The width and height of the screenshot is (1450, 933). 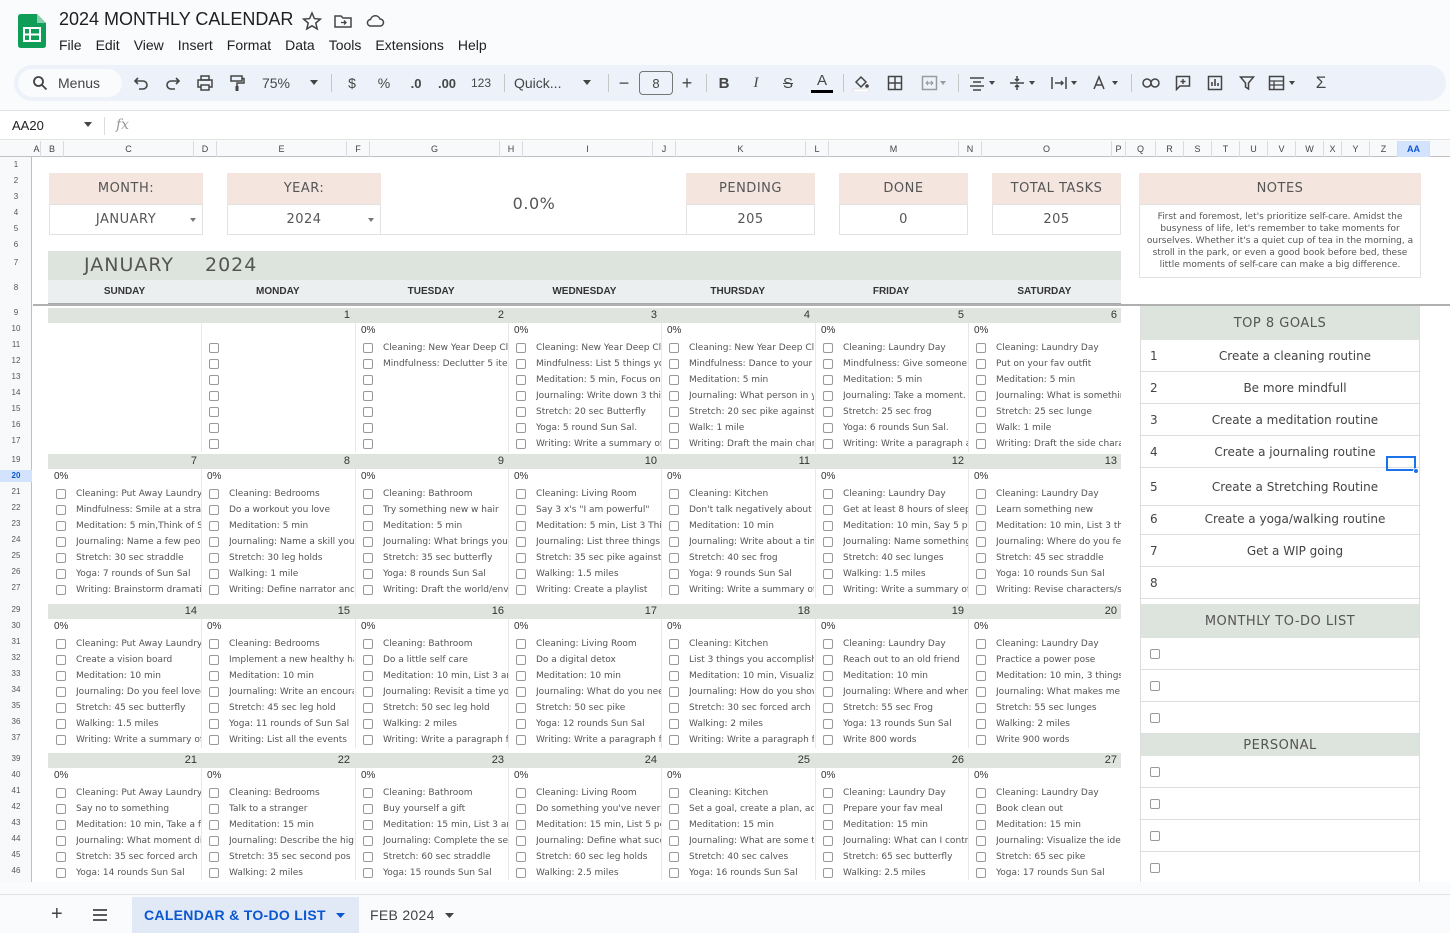 What do you see at coordinates (598, 660) in the screenshot?
I see `task-text: Do a digital detox` at bounding box center [598, 660].